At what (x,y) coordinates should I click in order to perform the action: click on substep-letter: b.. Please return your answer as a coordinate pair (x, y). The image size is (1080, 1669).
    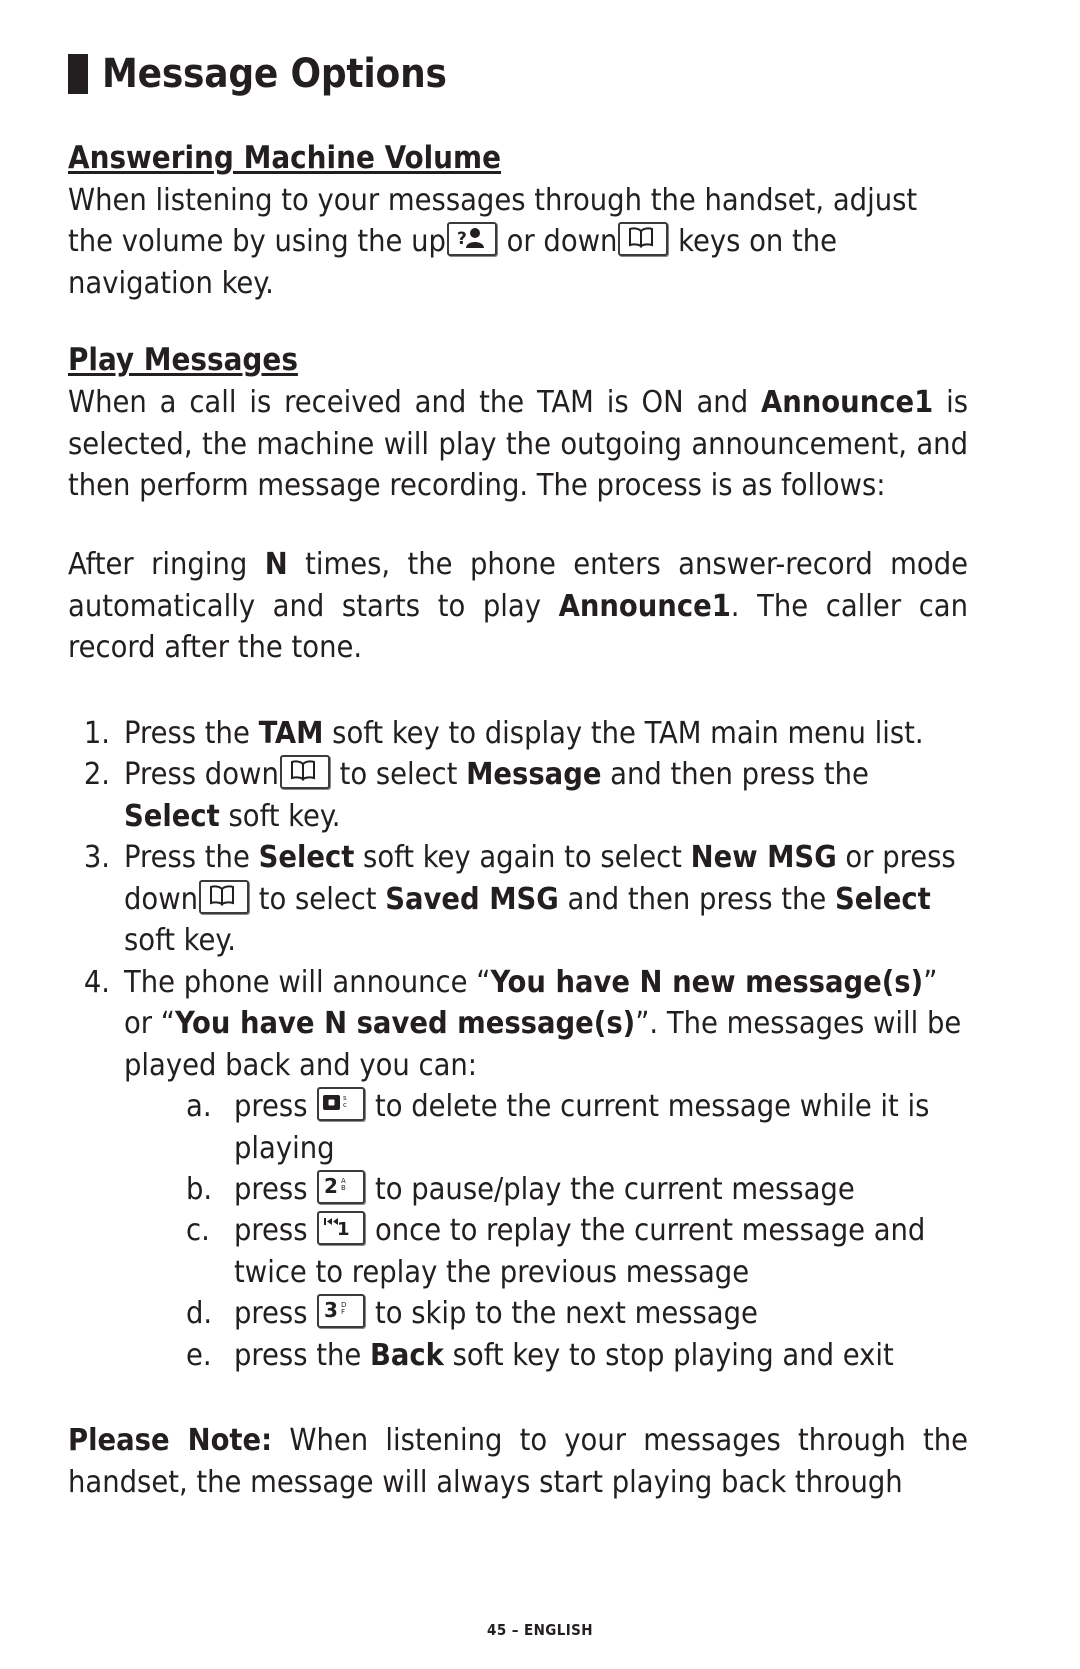
    Looking at the image, I should click on (199, 1189).